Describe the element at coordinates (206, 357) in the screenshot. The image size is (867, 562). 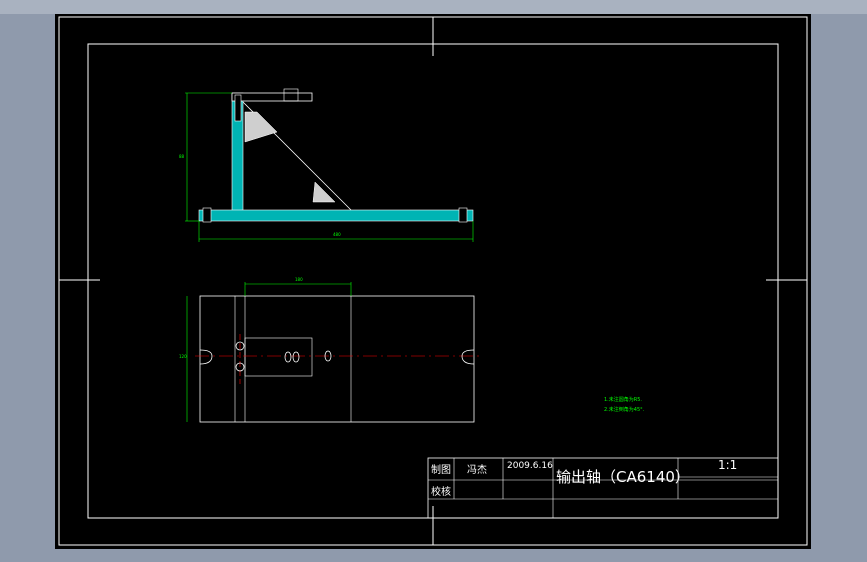
I see `left-u-slot` at that location.